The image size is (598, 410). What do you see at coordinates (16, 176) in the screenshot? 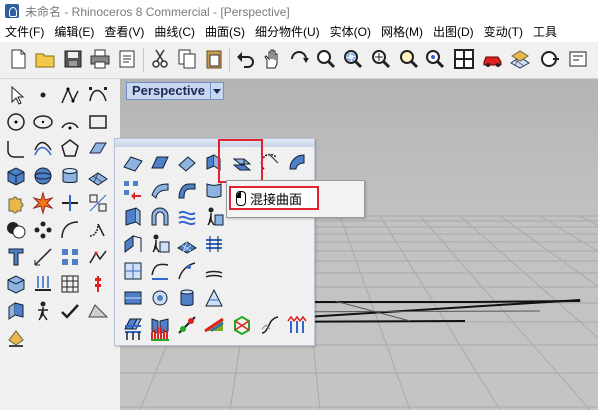
I see `box-icon` at bounding box center [16, 176].